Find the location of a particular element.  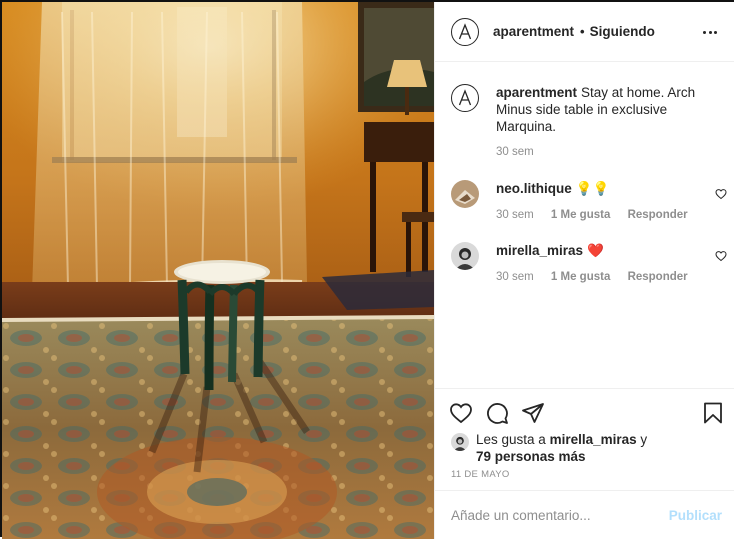

caption-avatar is located at coordinates (465, 98).